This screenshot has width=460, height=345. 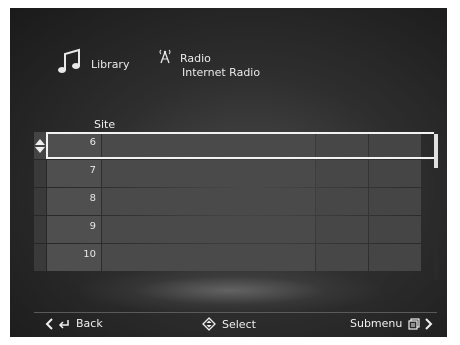 I want to click on chevron-left-icon, so click(x=49, y=323).